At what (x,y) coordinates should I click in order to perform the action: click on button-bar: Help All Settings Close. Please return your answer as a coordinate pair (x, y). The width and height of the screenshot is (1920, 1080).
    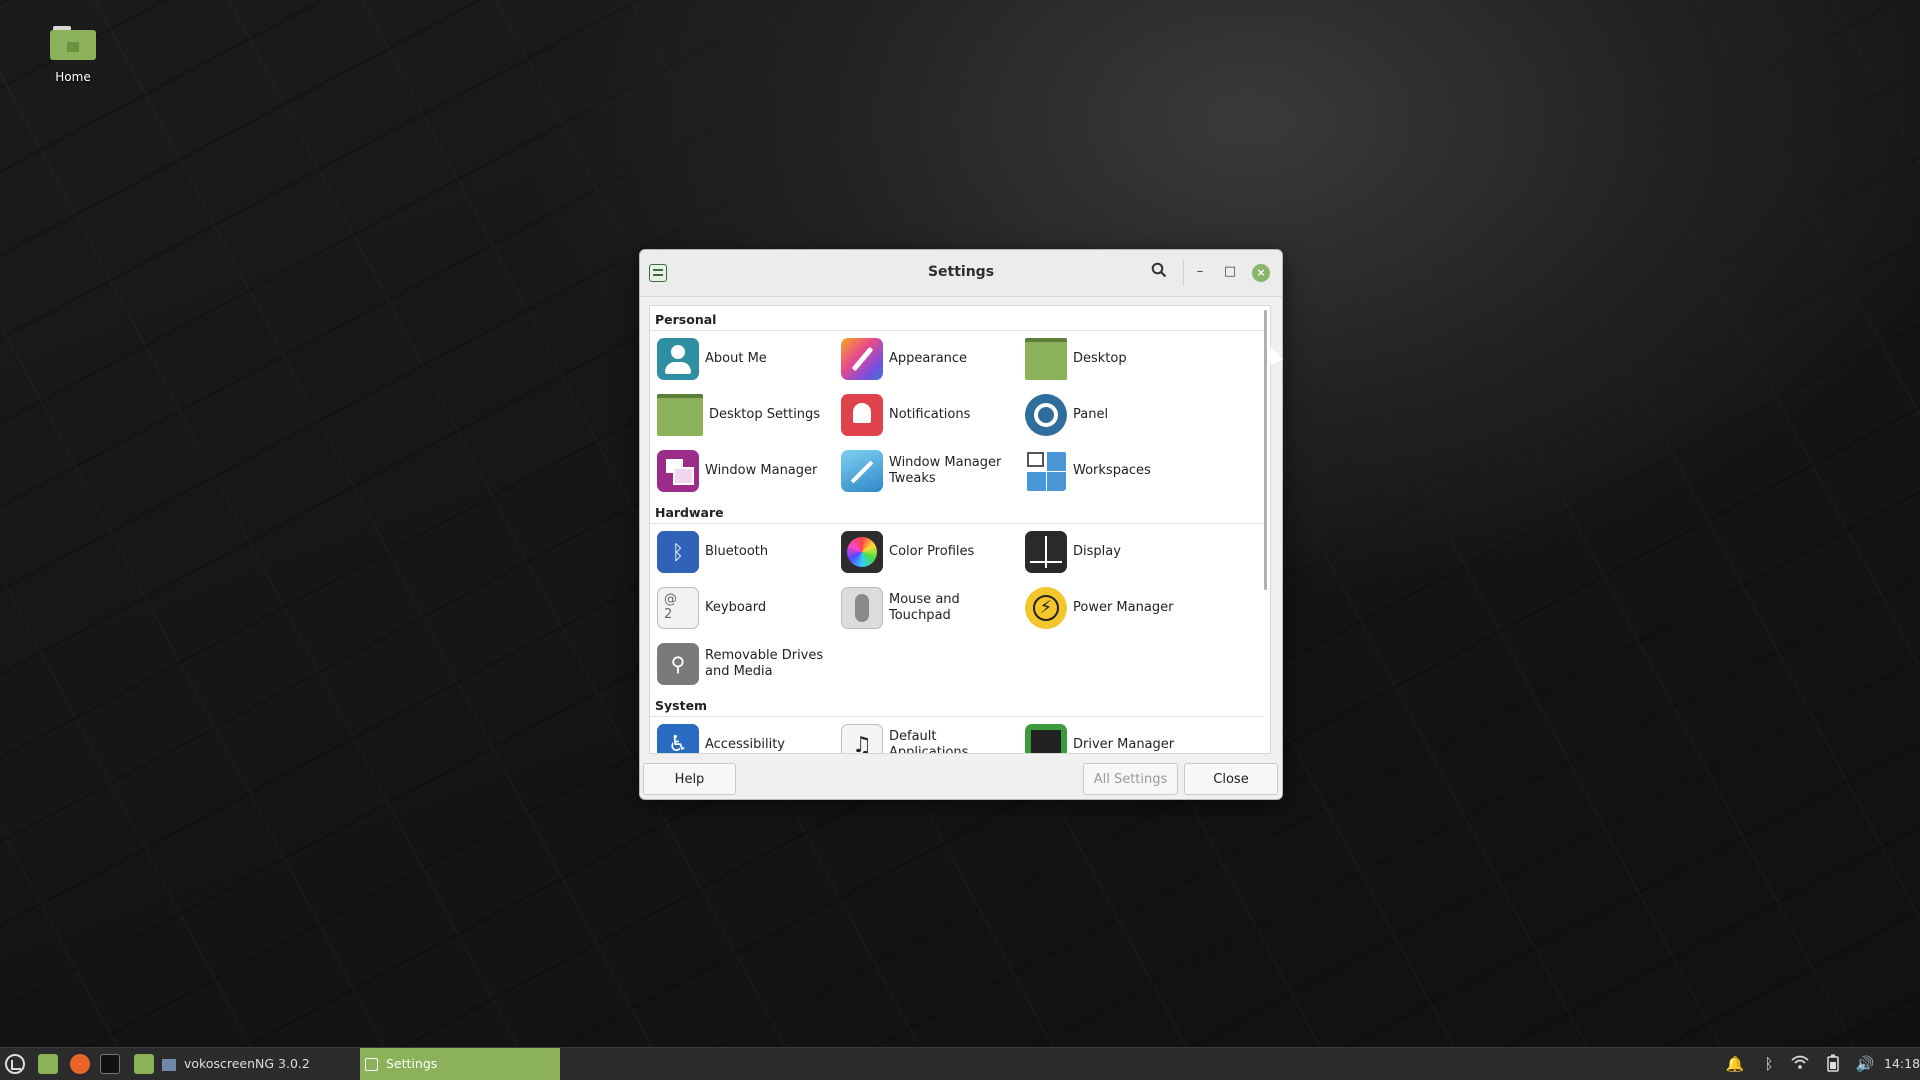
    Looking at the image, I should click on (961, 778).